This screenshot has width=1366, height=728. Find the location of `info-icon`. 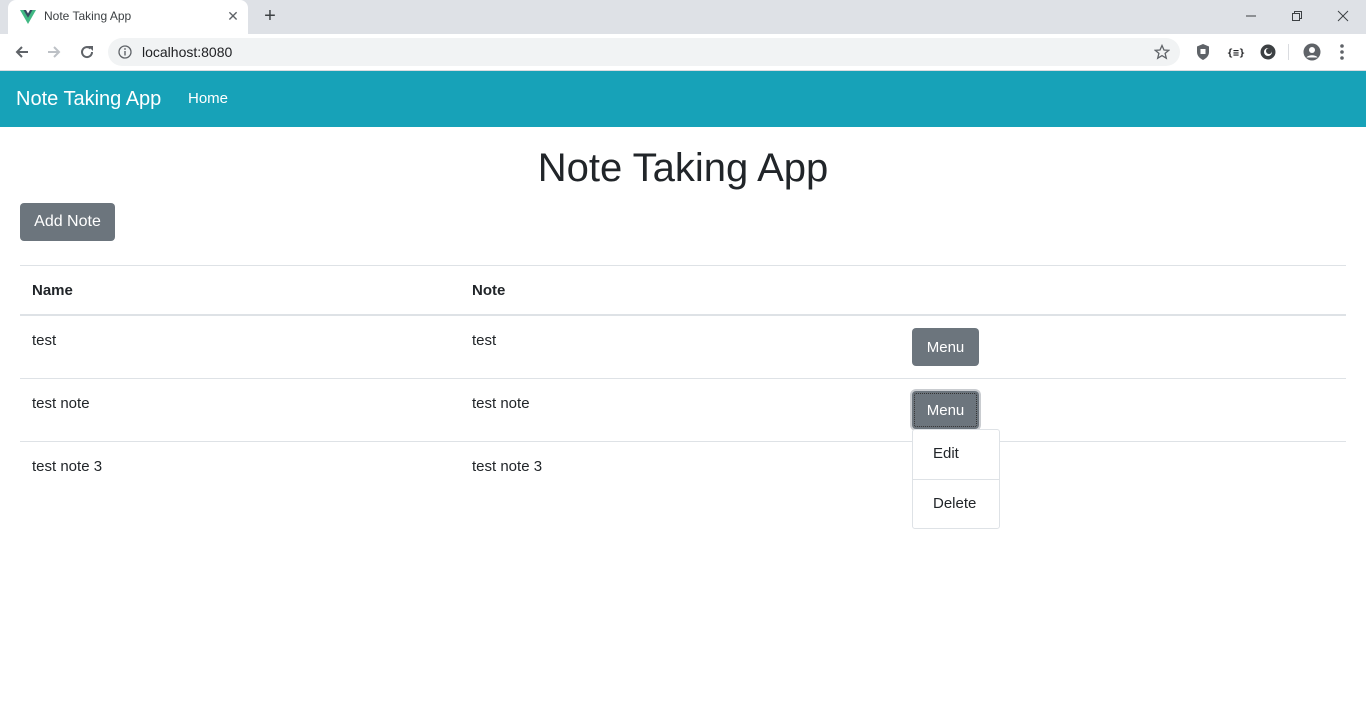

info-icon is located at coordinates (125, 52).